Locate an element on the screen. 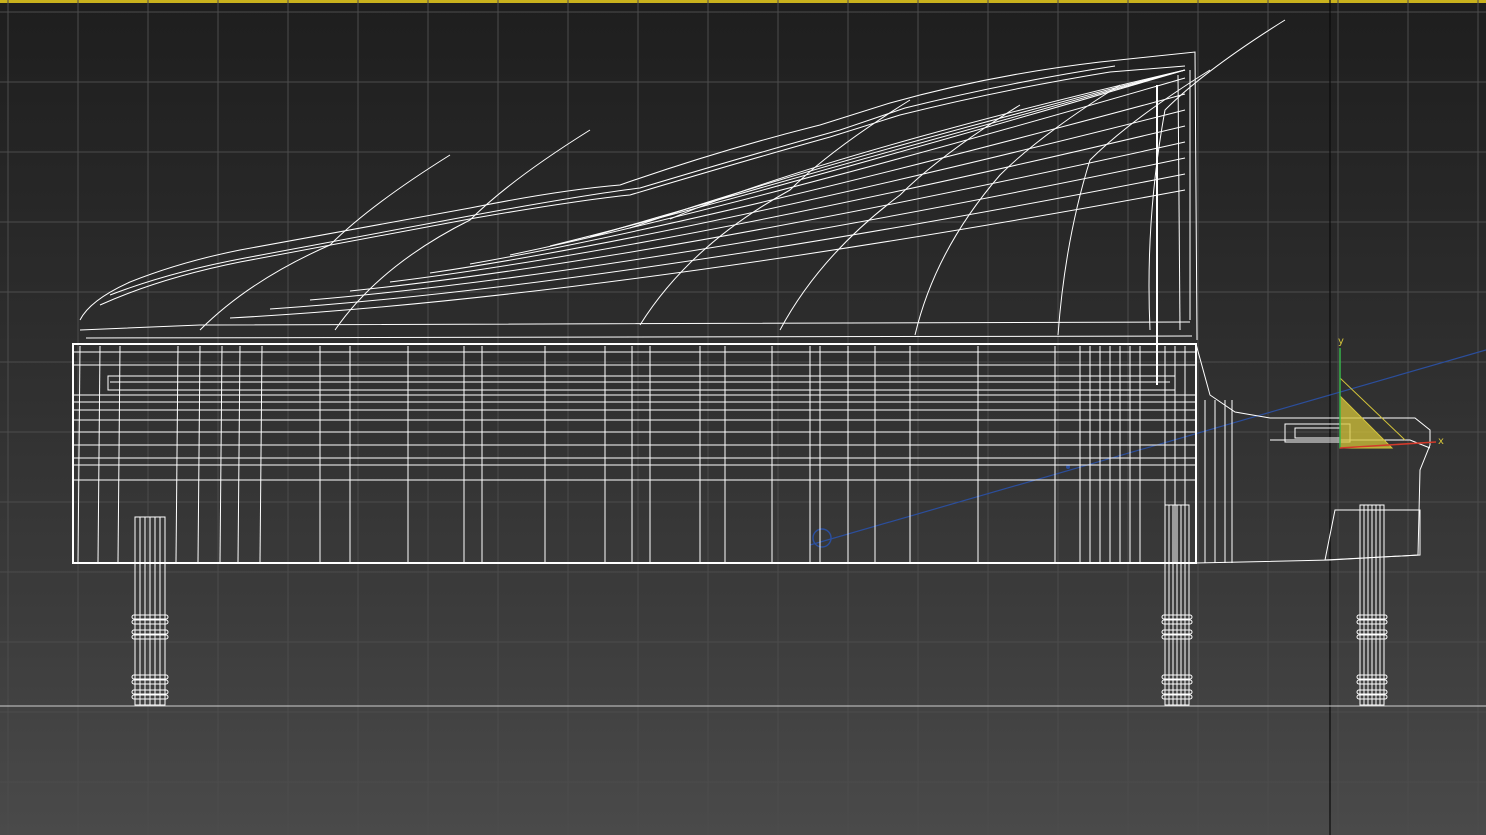 This screenshot has height=835, width=1486. xy-plane-handle is located at coordinates (1366, 421).